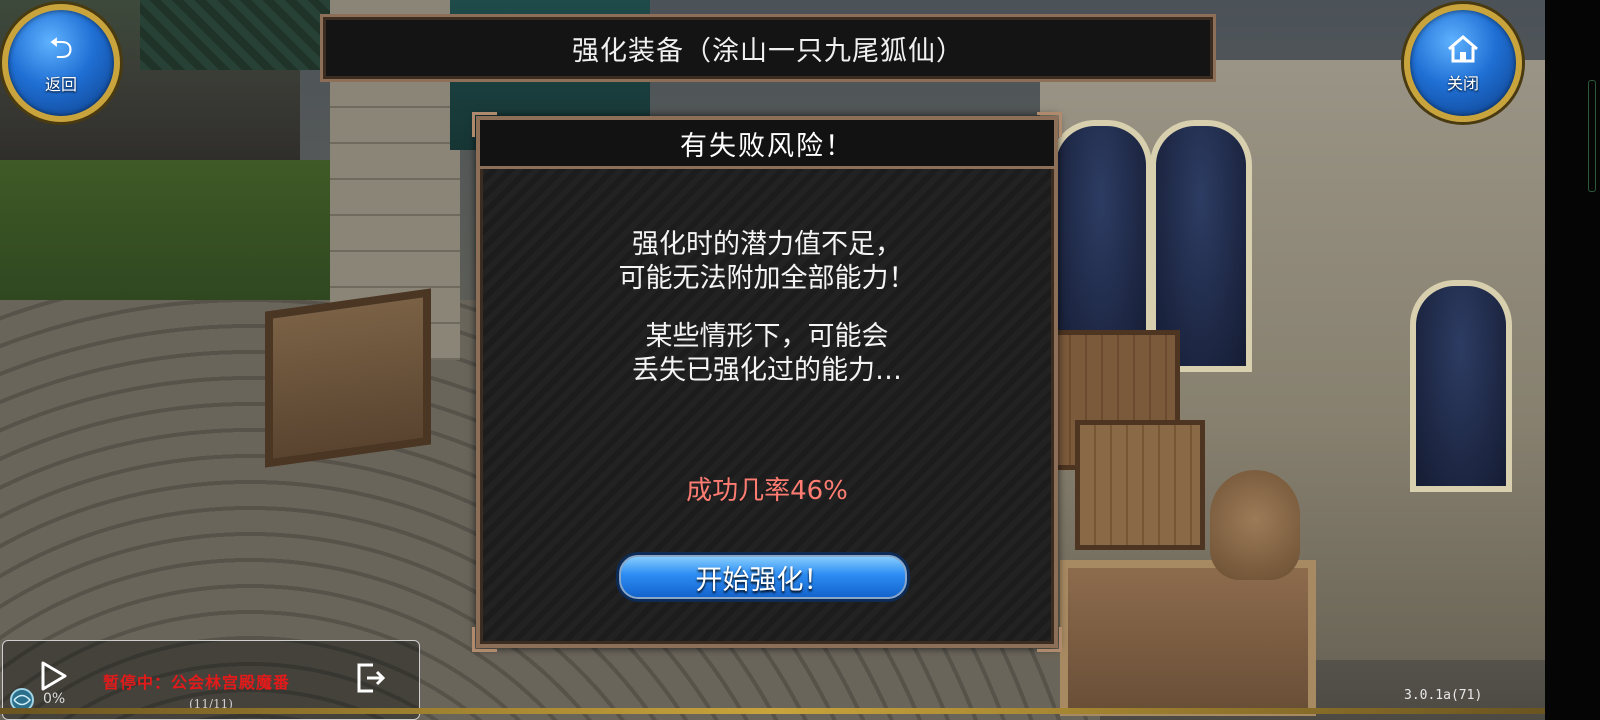 This screenshot has height=720, width=1600. I want to click on dialog-title: 有失败风险！, so click(767, 146).